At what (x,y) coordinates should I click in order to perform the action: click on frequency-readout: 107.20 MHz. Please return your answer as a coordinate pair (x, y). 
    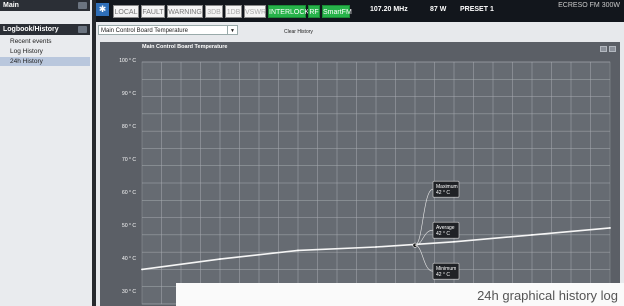
    Looking at the image, I should click on (389, 9).